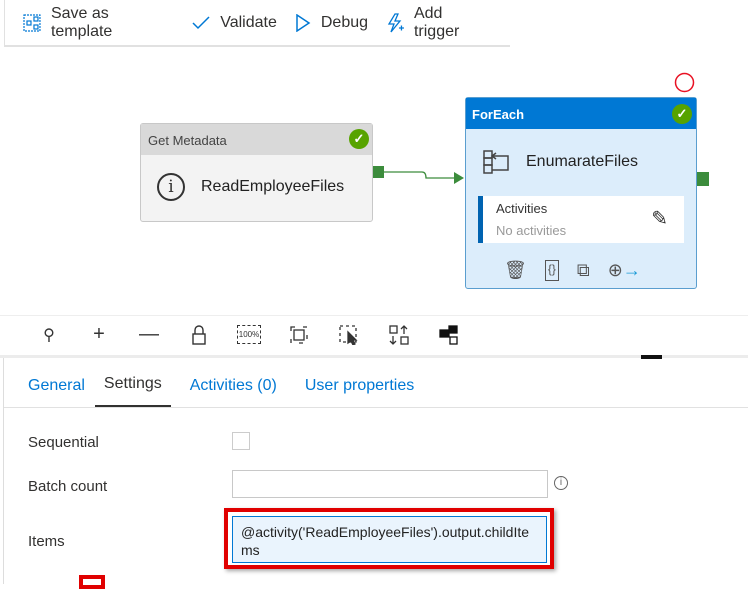 This screenshot has width=748, height=589. What do you see at coordinates (63, 442) in the screenshot?
I see `sequential-label: Sequential` at bounding box center [63, 442].